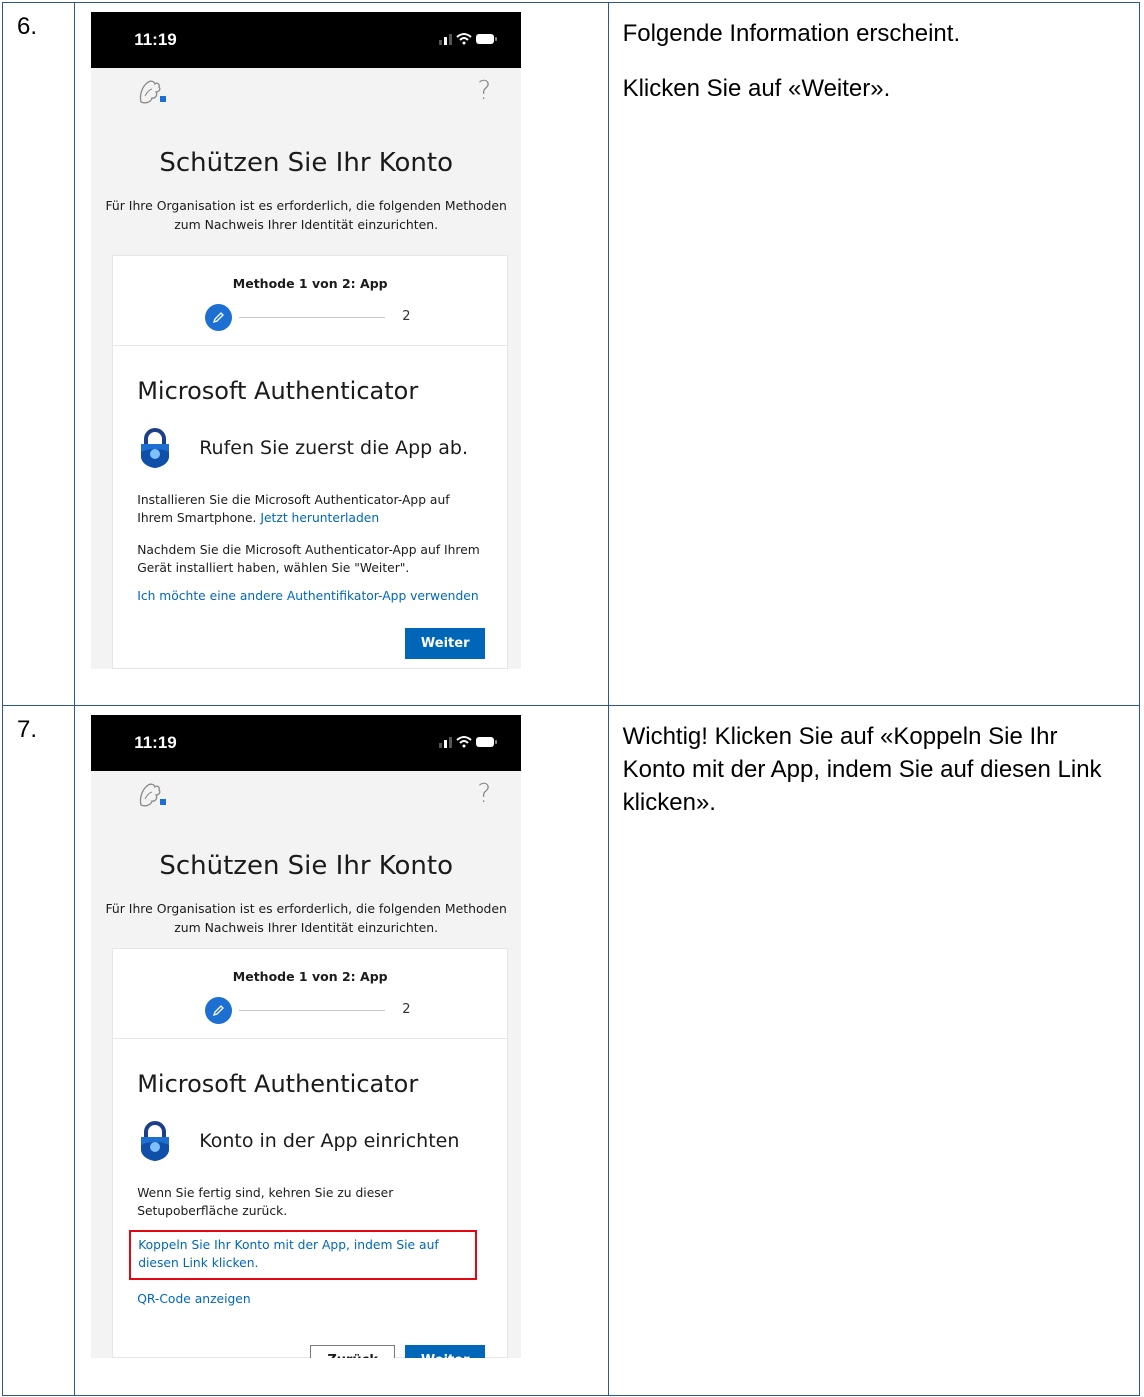 The image size is (1144, 1397). Describe the element at coordinates (27, 26) in the screenshot. I see `step-number: 6.` at that location.